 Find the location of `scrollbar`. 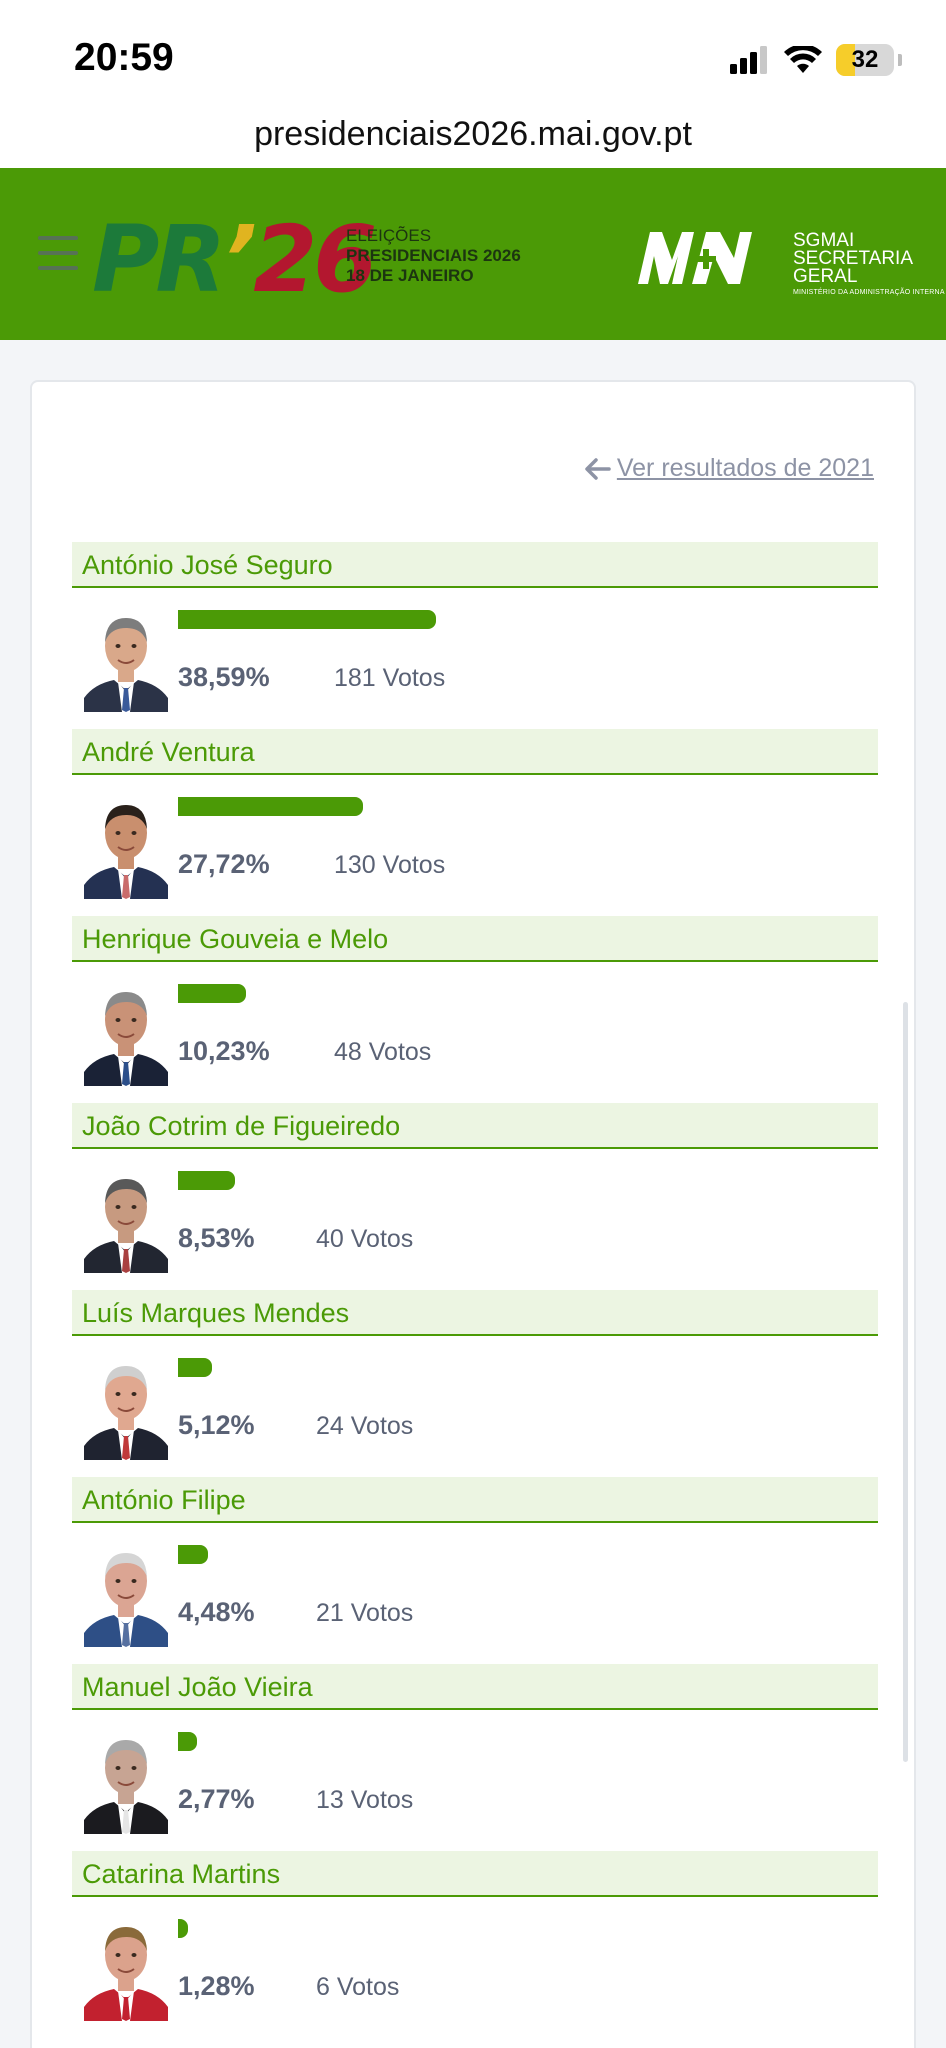

scrollbar is located at coordinates (905, 1382).